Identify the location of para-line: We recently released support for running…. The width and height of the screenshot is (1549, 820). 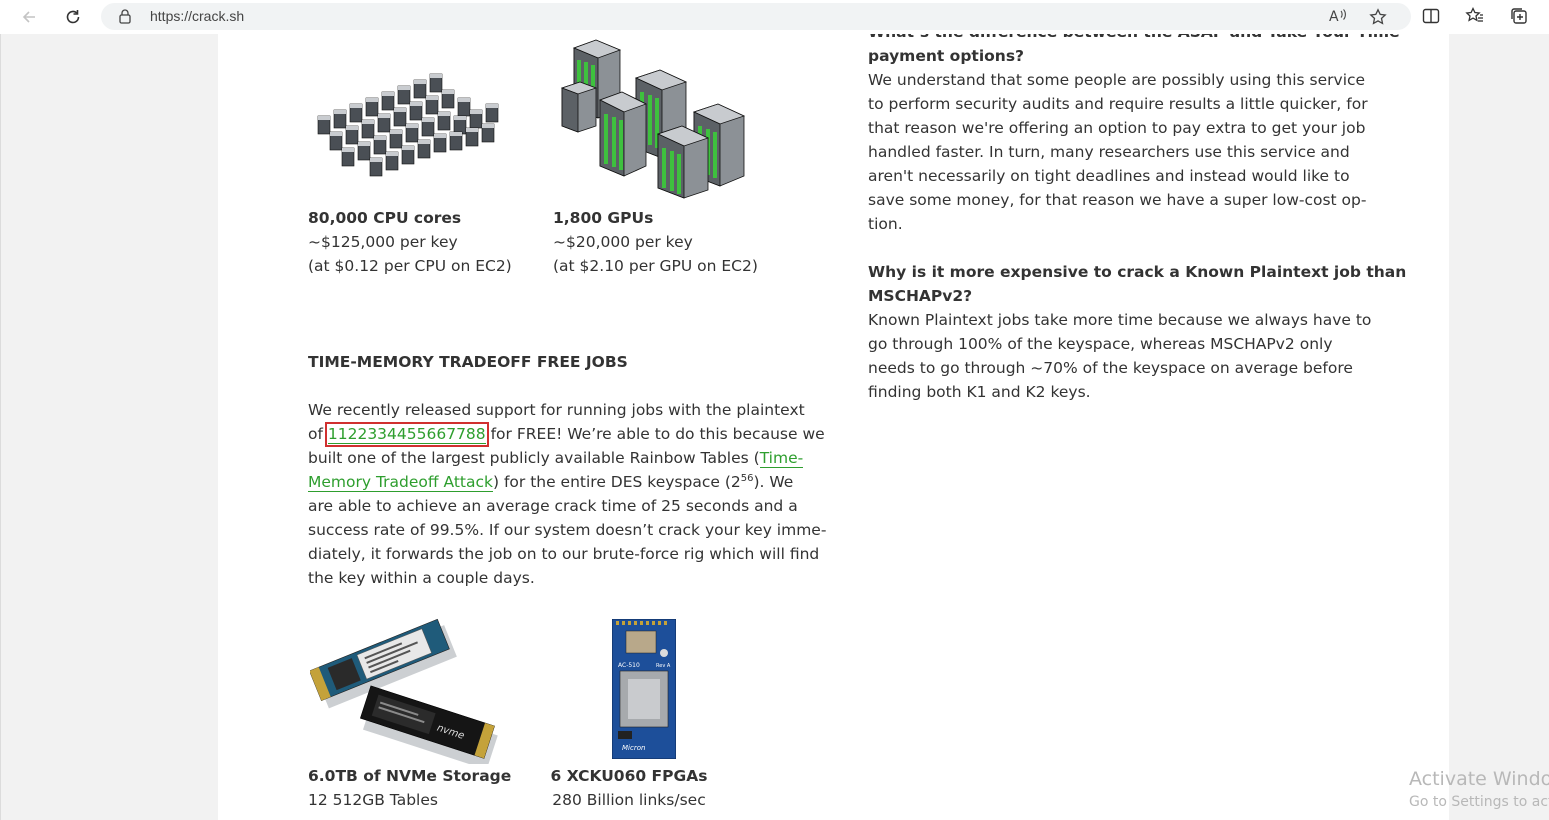
(556, 410).